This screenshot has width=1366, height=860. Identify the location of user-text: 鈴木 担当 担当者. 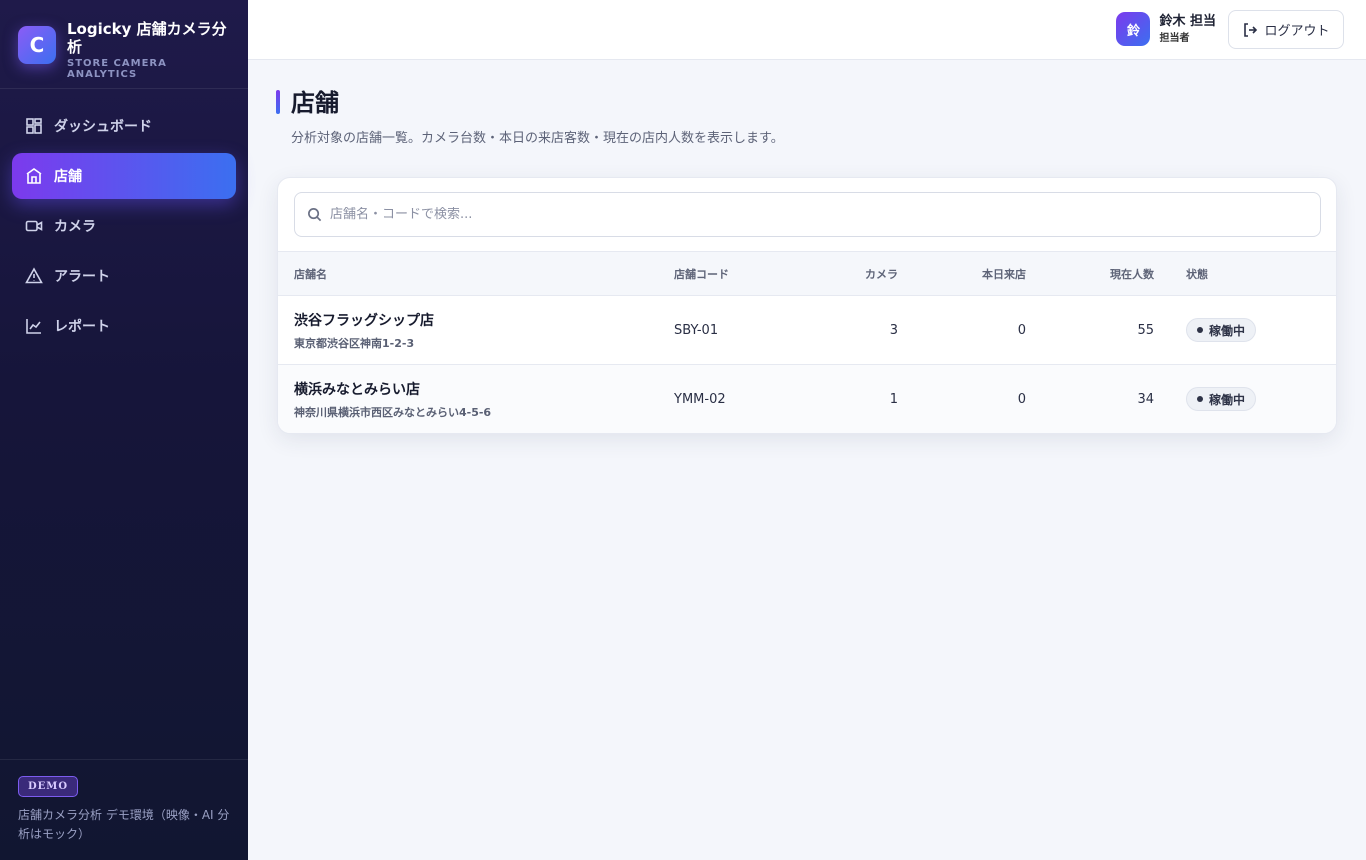
(1187, 29).